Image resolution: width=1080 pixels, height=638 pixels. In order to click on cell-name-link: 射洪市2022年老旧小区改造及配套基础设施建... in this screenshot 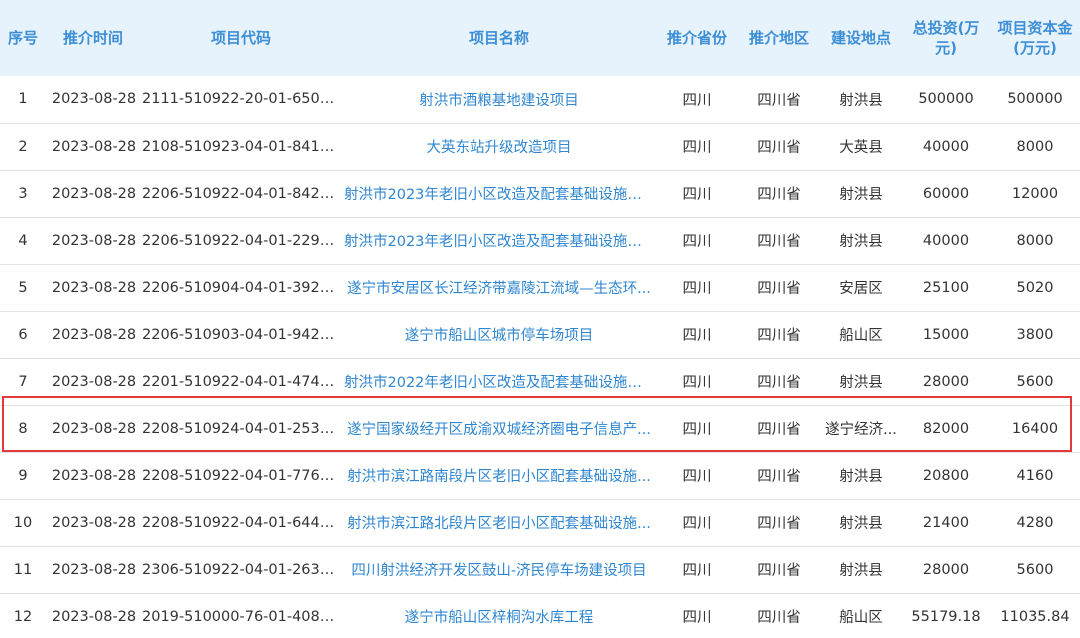, I will do `click(499, 381)`.